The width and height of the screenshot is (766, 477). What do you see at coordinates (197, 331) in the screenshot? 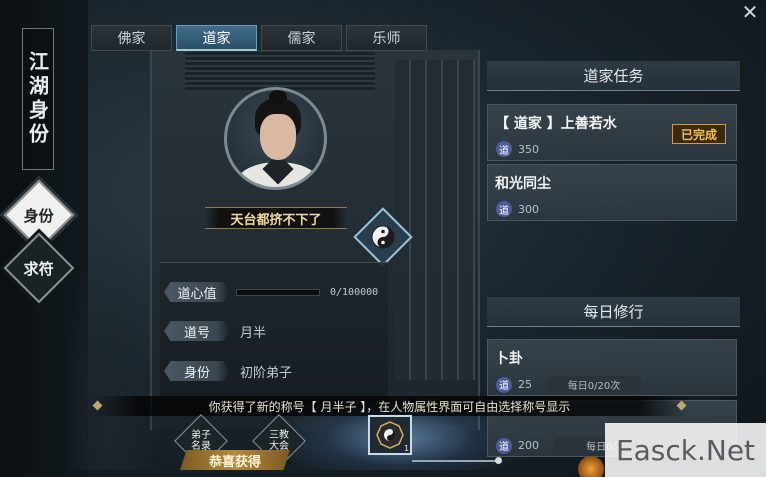
I see `title-label: 道号` at bounding box center [197, 331].